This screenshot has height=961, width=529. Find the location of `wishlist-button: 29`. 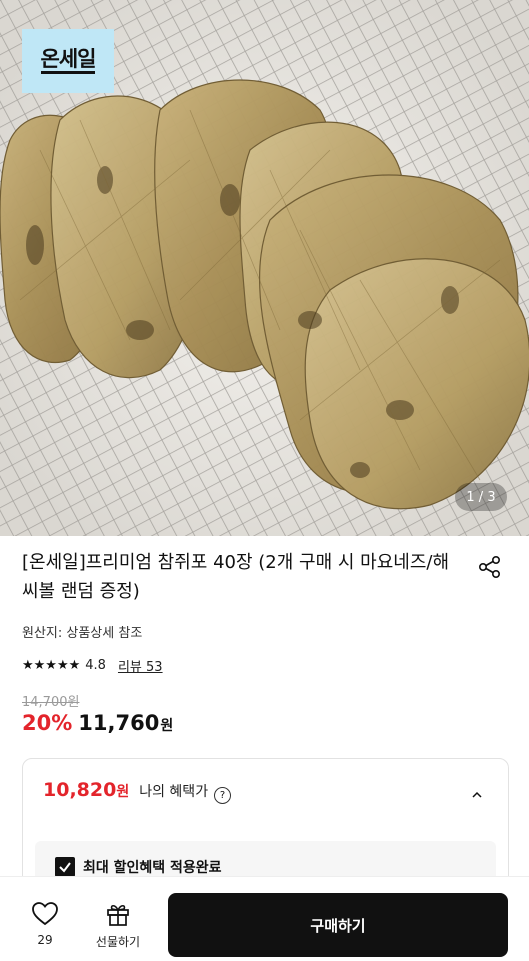

wishlist-button: 29 is located at coordinates (45, 924).